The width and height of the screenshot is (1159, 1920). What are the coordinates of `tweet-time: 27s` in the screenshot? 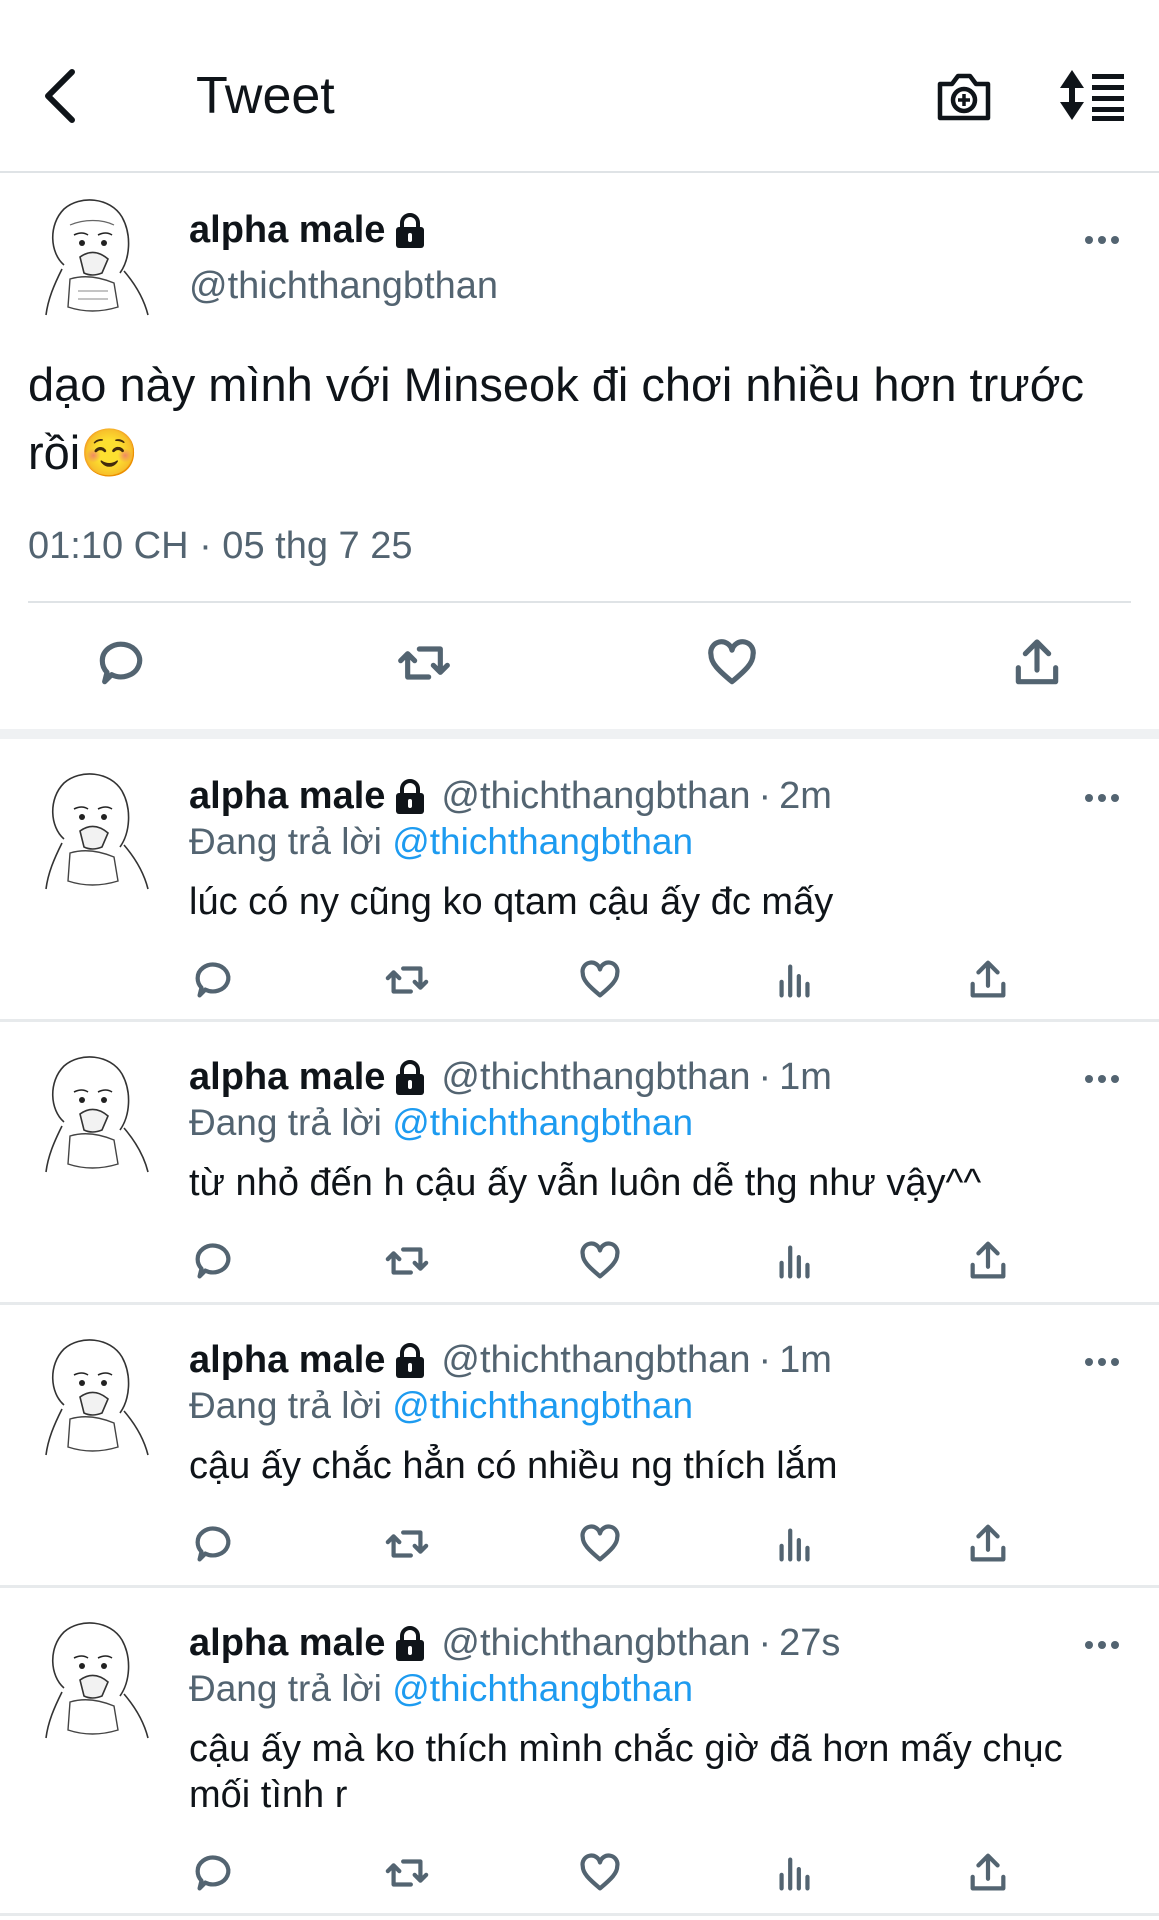 It's located at (810, 1643).